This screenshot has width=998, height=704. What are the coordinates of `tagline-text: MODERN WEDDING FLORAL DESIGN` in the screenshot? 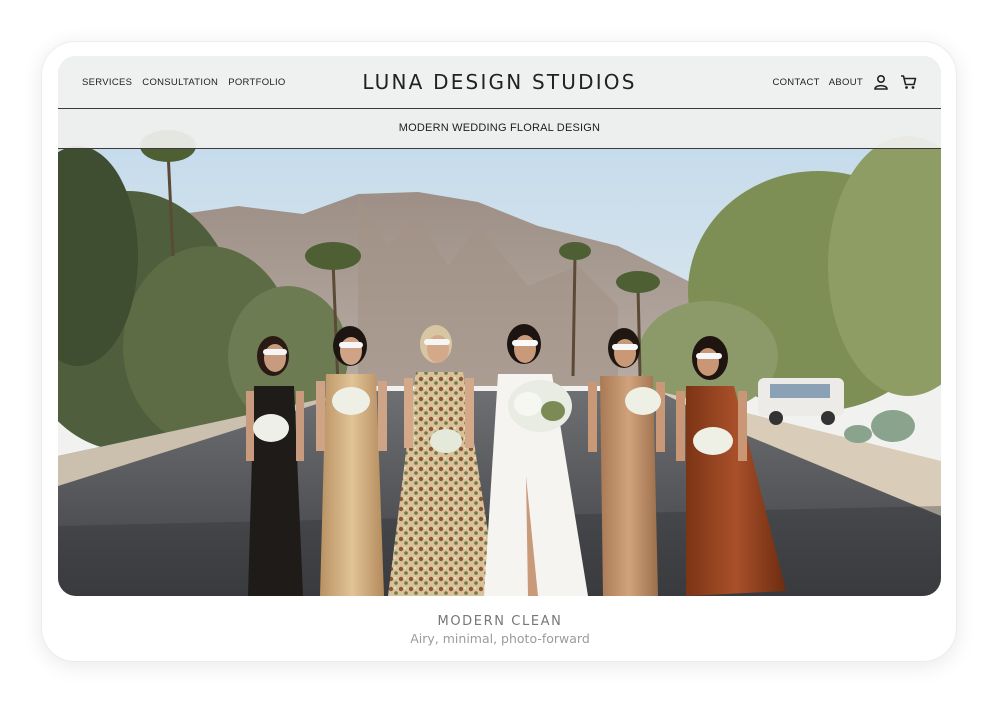 It's located at (499, 128).